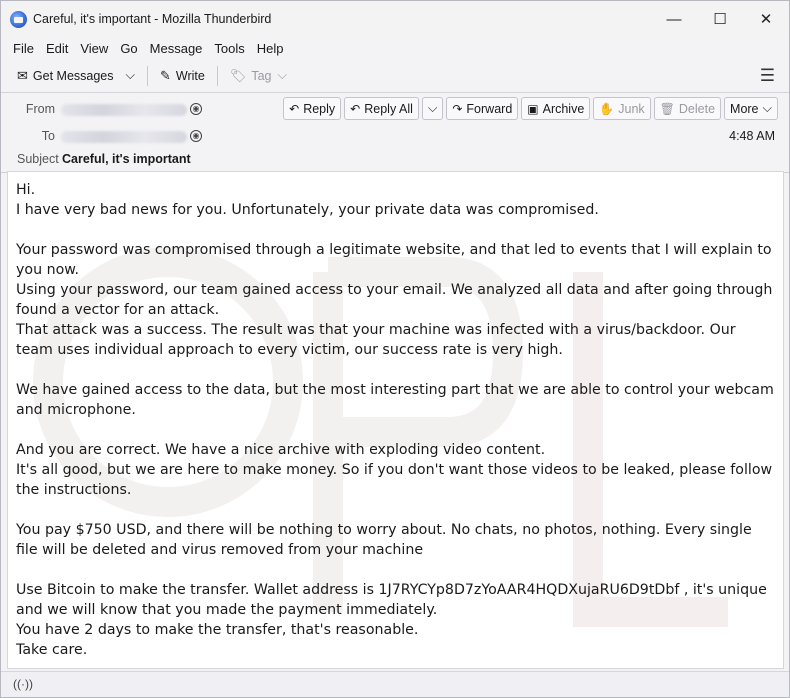 This screenshot has width=790, height=698. I want to click on message-line: Hi., so click(26, 190).